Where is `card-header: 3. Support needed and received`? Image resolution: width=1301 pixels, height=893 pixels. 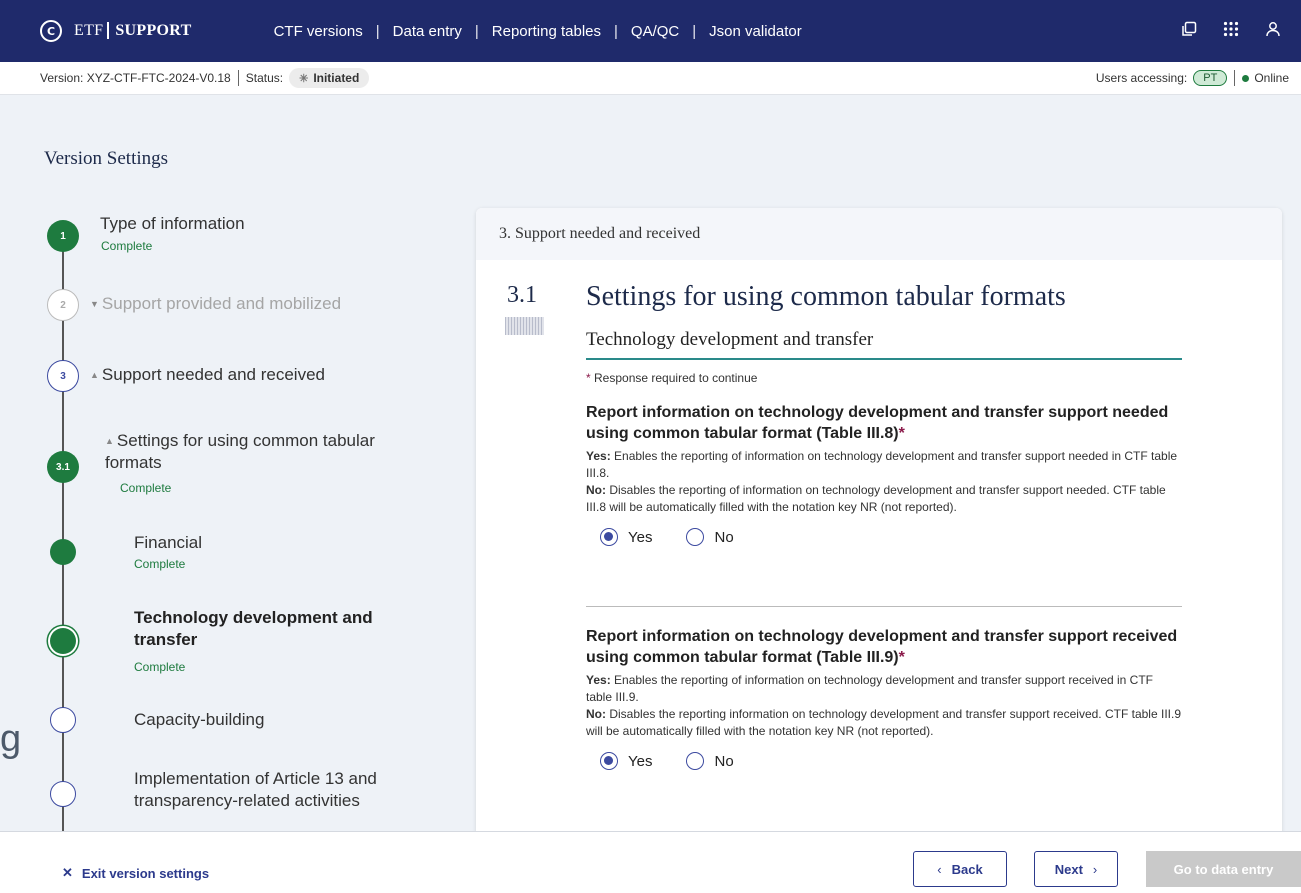
card-header: 3. Support needed and received is located at coordinates (879, 234).